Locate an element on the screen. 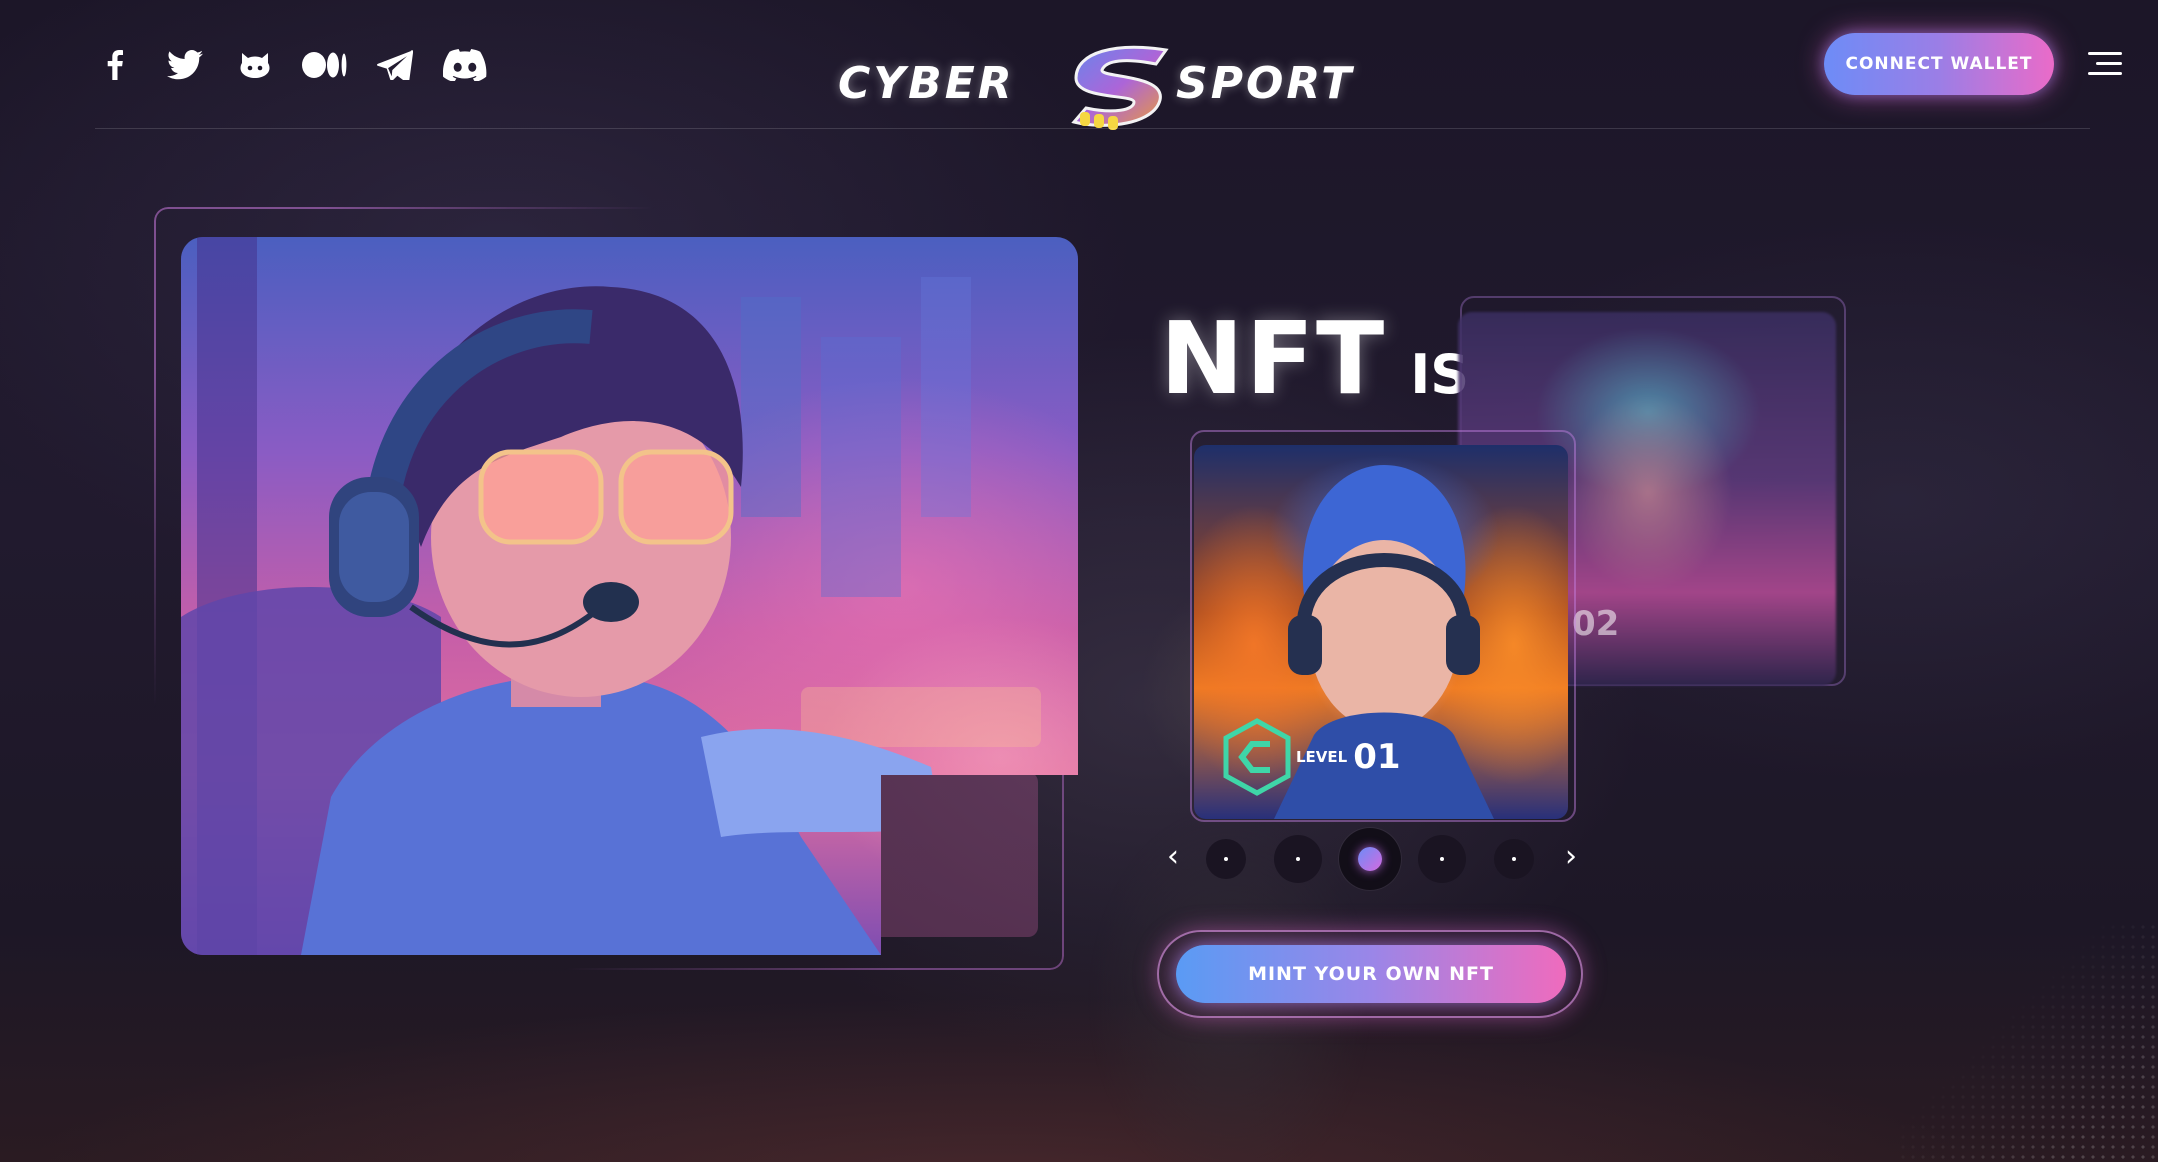  level-badge: LEVEL 01 is located at coordinates (1311, 757).